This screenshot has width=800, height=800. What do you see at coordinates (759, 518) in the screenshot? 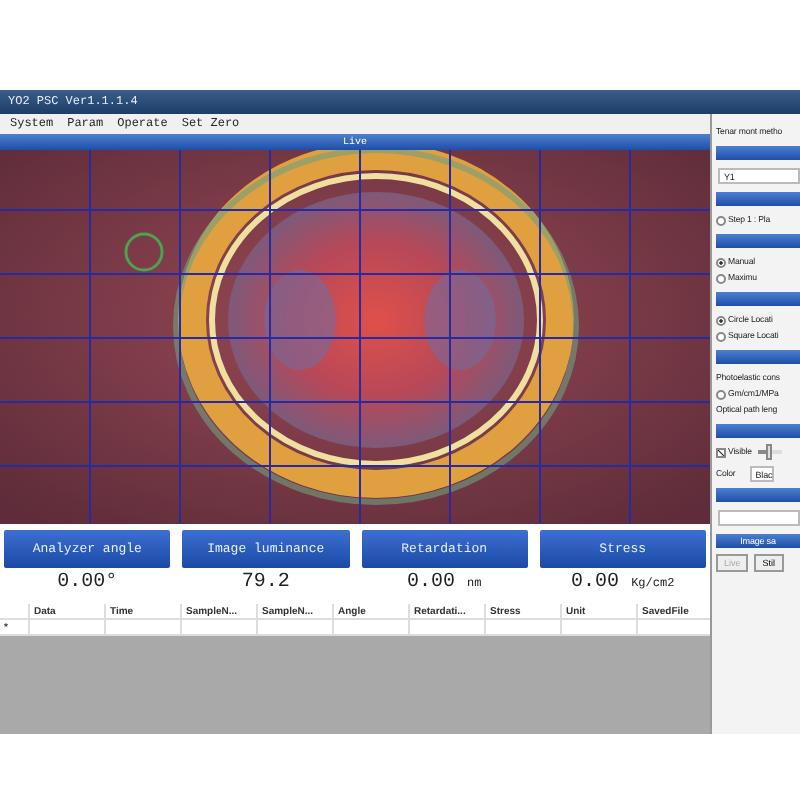
I see `input-field` at bounding box center [759, 518].